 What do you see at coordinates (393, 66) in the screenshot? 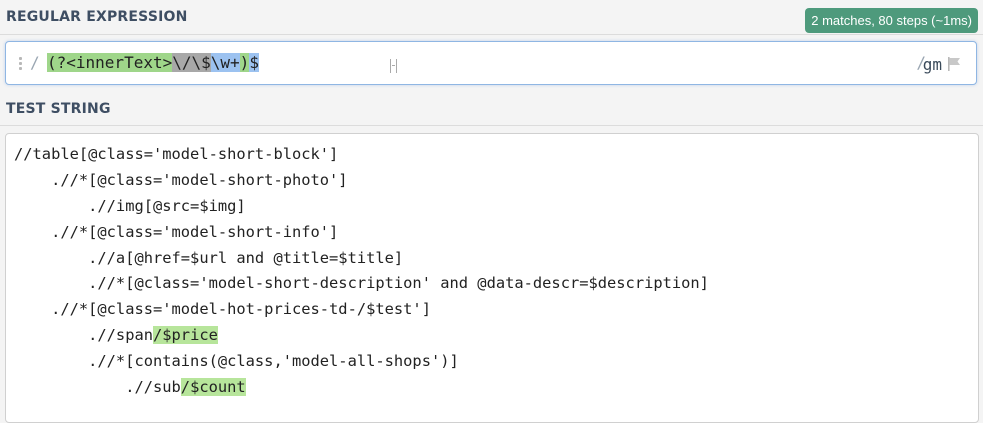
I see `text-cursor-icon` at bounding box center [393, 66].